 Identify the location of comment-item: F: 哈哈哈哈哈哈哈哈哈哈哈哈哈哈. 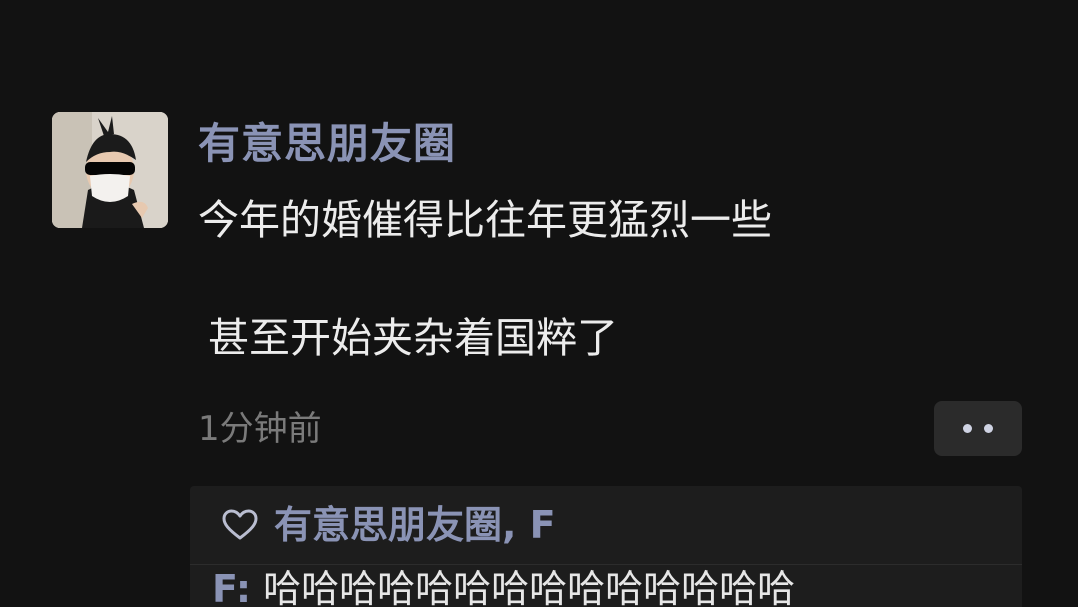
(503, 585).